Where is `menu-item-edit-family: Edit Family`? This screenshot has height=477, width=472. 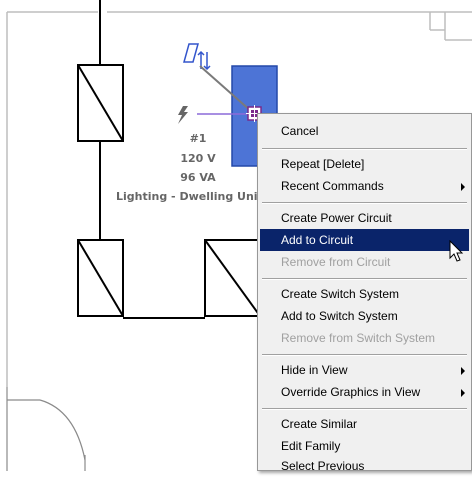
menu-item-edit-family: Edit Family is located at coordinates (364, 446).